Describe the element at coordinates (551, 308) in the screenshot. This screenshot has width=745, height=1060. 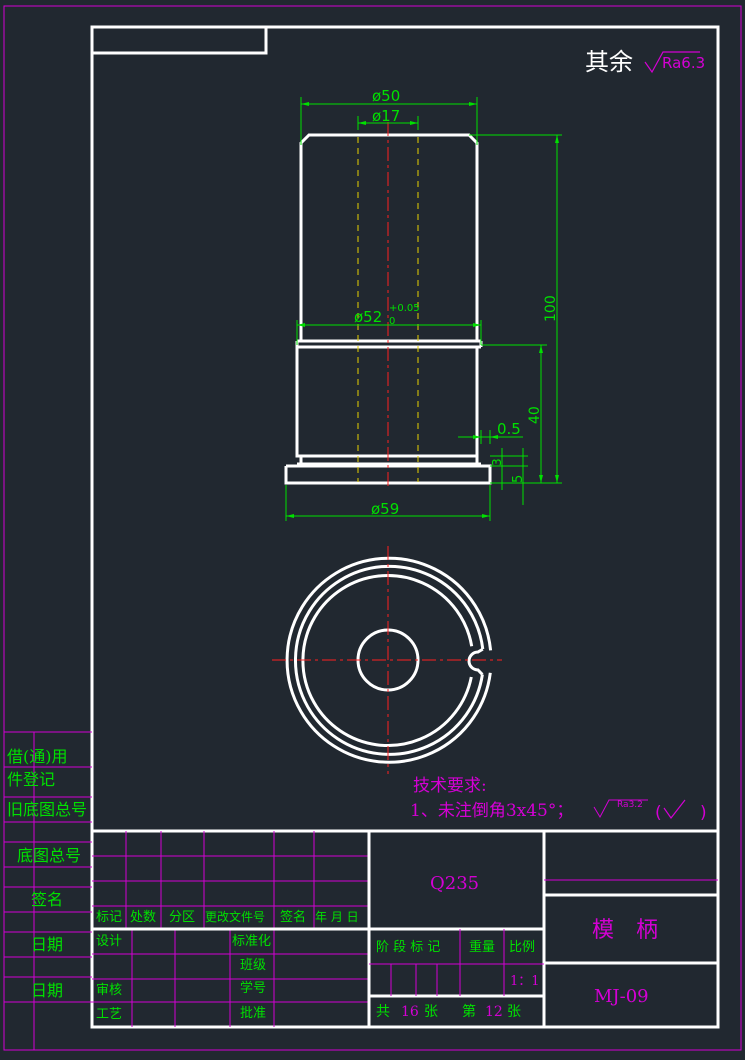
I see `dim-len100: 100` at that location.